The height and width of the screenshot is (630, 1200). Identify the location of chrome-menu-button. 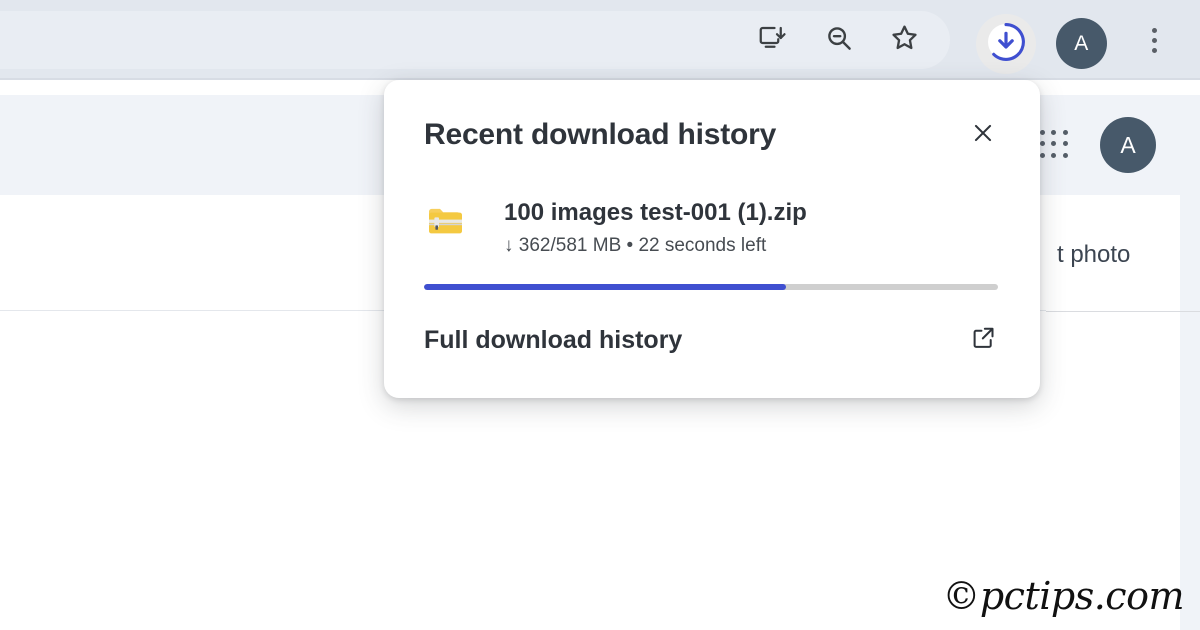
(1154, 40).